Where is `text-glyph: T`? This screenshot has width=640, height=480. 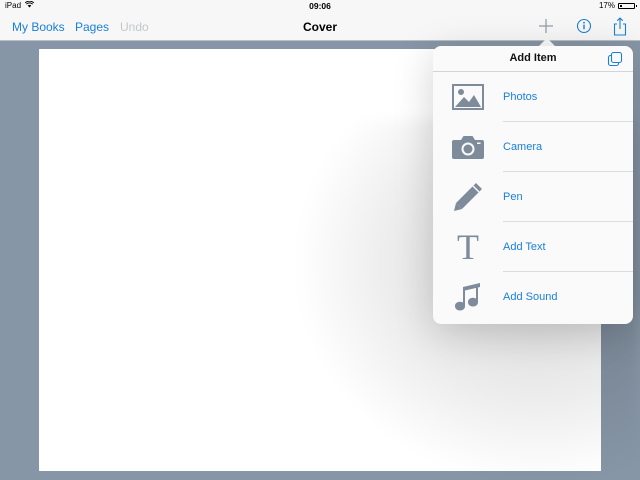
text-glyph: T is located at coordinates (468, 247).